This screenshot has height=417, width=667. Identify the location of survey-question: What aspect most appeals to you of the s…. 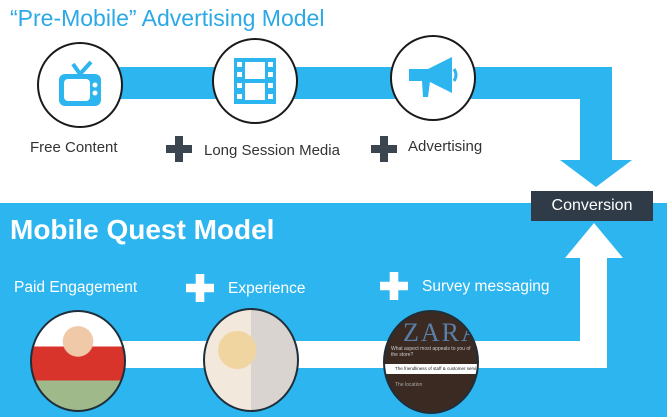
(431, 352).